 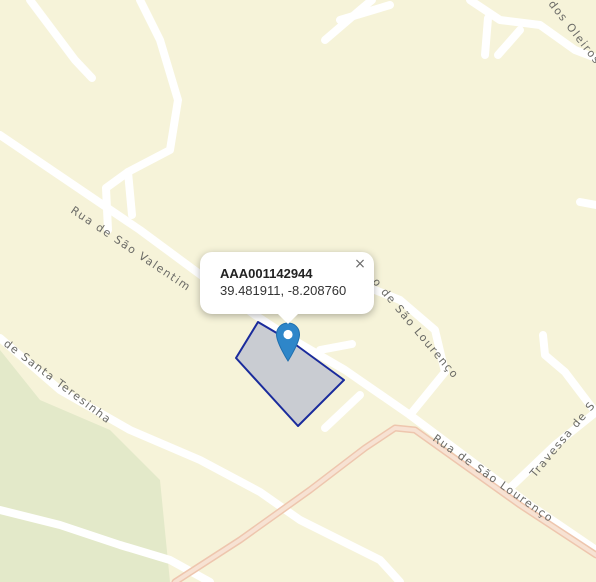 What do you see at coordinates (266, 273) in the screenshot?
I see `popup-title: AAA001142944` at bounding box center [266, 273].